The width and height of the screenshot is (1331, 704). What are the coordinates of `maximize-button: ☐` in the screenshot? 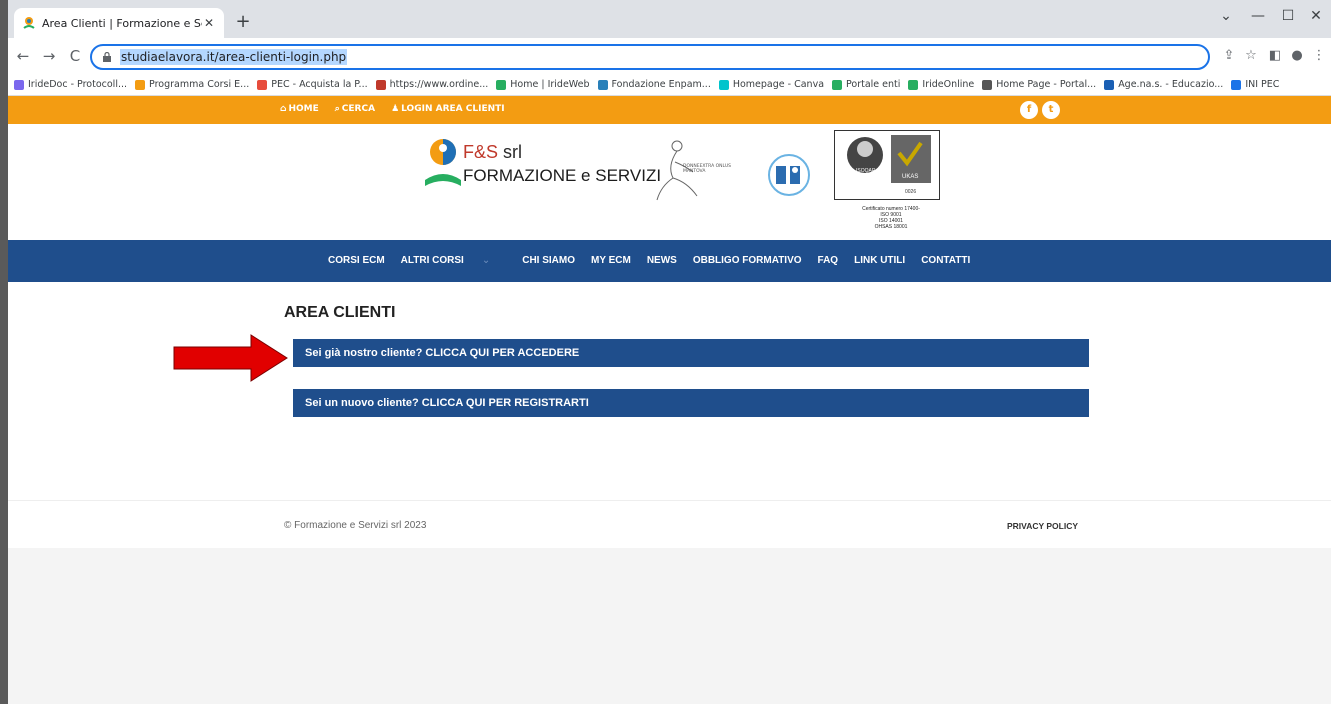 It's located at (1288, 16).